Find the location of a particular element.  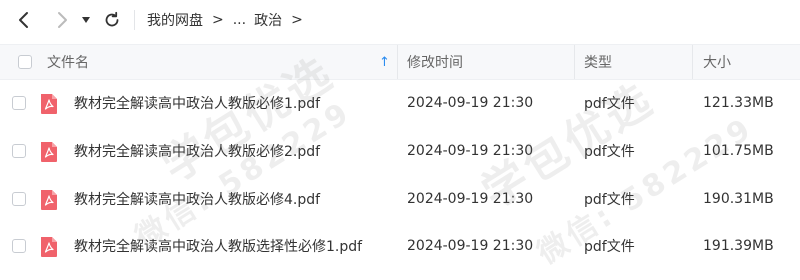

breadcrumb-root: 我的网盘 is located at coordinates (175, 20).